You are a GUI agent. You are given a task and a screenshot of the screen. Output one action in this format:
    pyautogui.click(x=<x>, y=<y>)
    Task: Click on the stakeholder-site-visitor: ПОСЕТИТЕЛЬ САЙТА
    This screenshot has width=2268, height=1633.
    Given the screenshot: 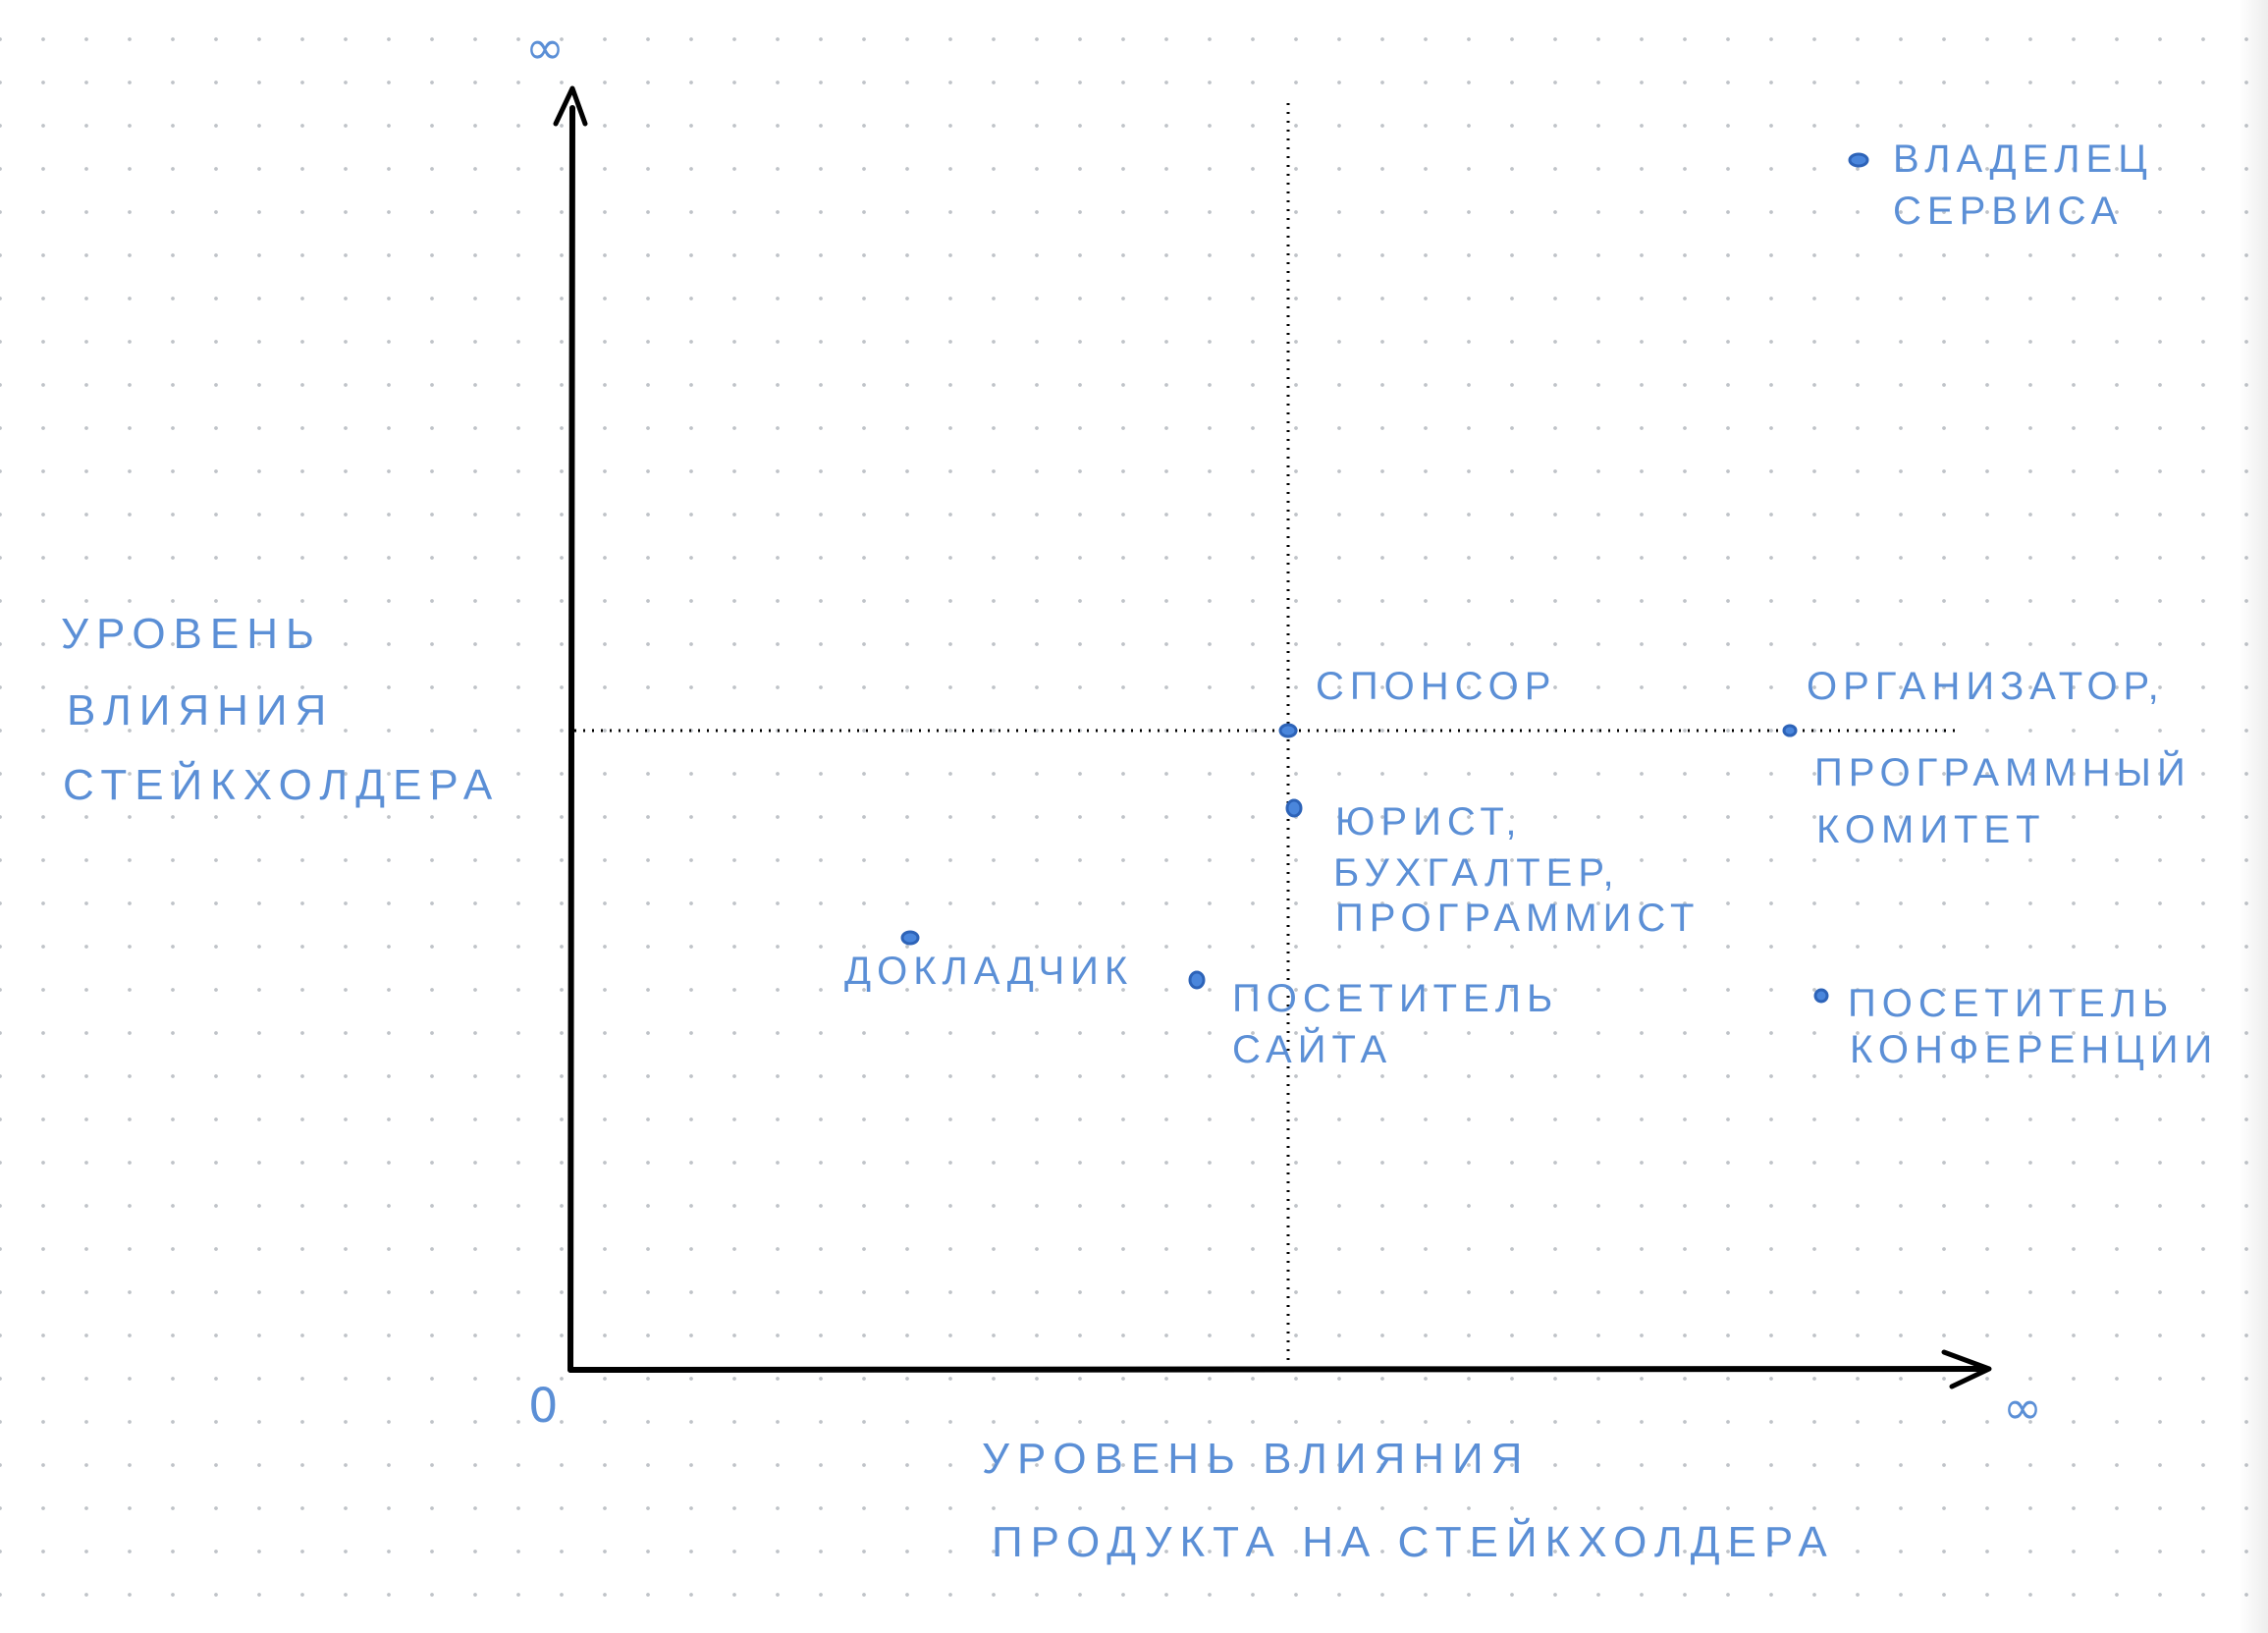 What is the action you would take?
    pyautogui.click(x=1373, y=1020)
    